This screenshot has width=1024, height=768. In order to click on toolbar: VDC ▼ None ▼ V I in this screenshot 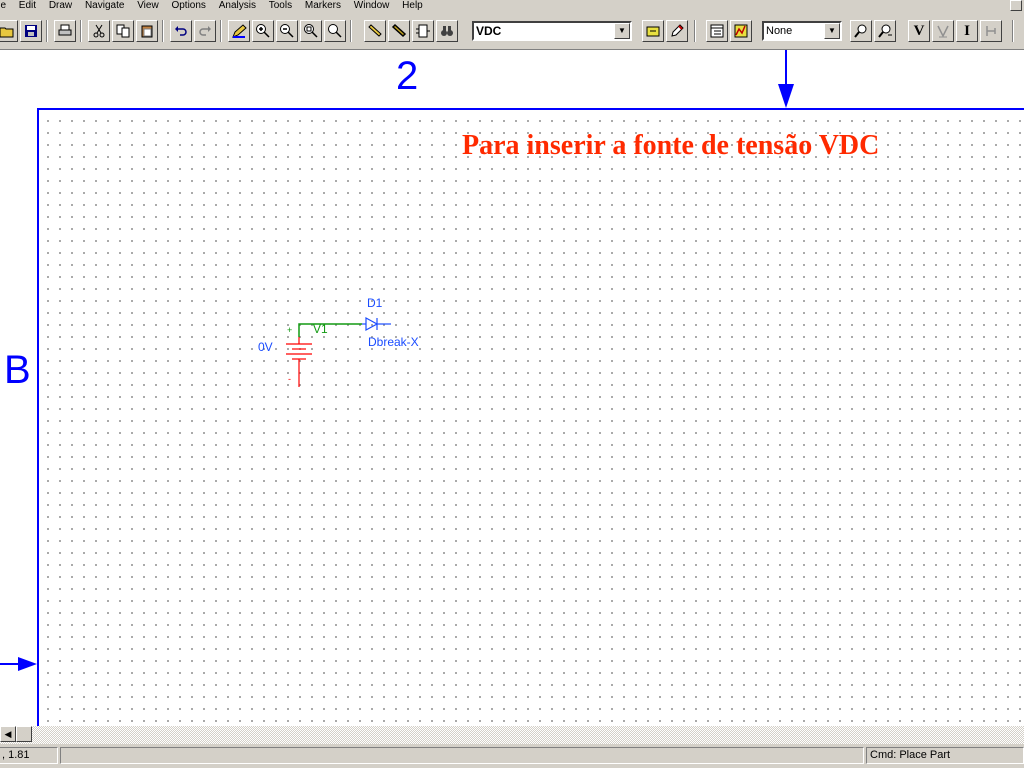, I will do `click(512, 31)`.